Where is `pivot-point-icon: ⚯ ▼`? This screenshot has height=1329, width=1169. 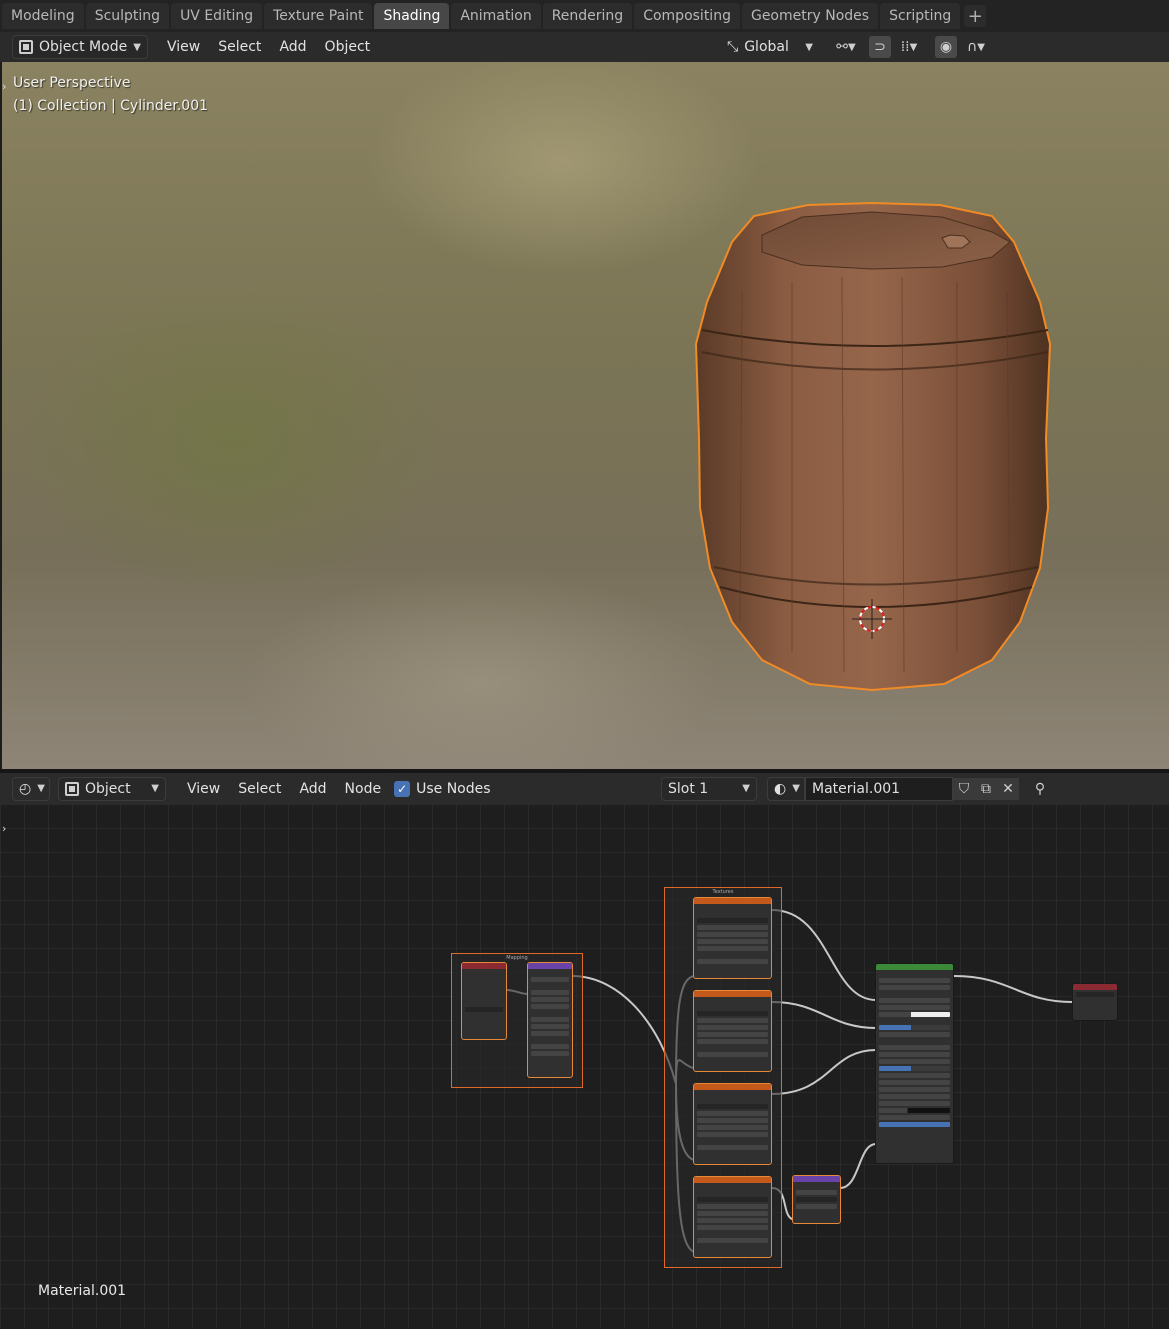 pivot-point-icon: ⚯ ▼ is located at coordinates (846, 47).